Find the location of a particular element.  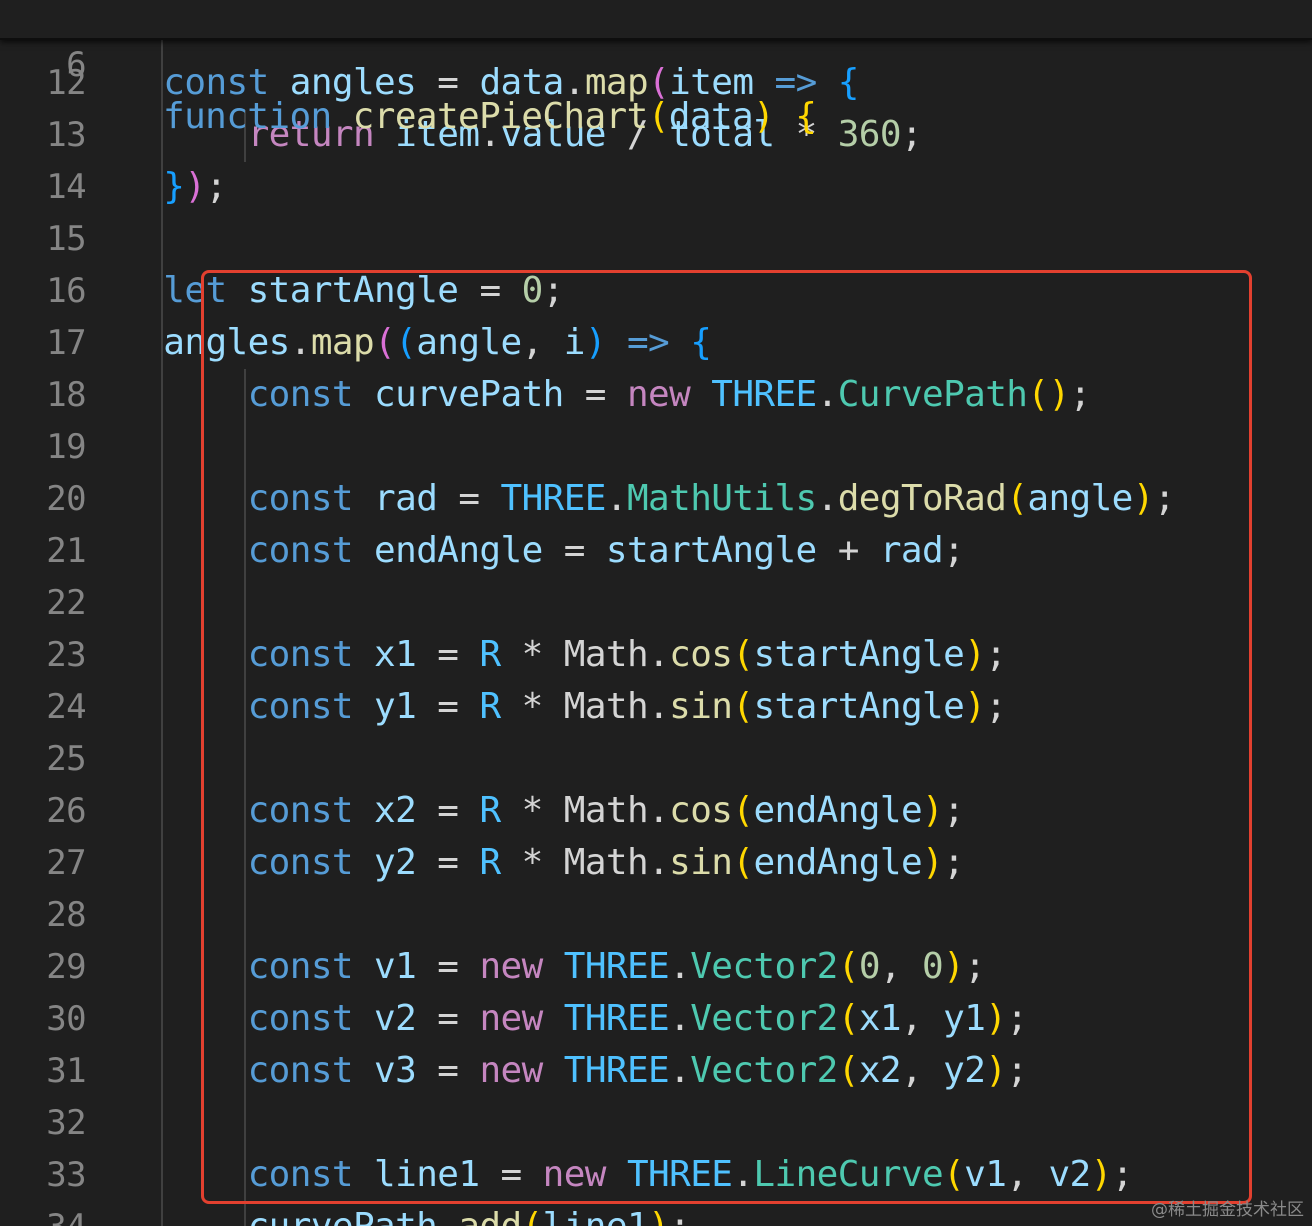

line-number: 17 is located at coordinates (66, 343).